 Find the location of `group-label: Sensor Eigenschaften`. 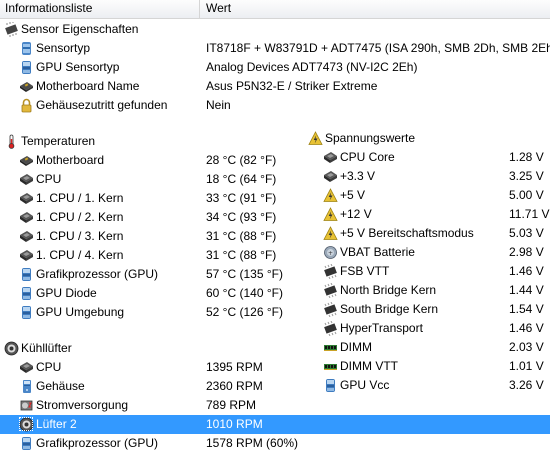

group-label: Sensor Eigenschaften is located at coordinates (80, 29).